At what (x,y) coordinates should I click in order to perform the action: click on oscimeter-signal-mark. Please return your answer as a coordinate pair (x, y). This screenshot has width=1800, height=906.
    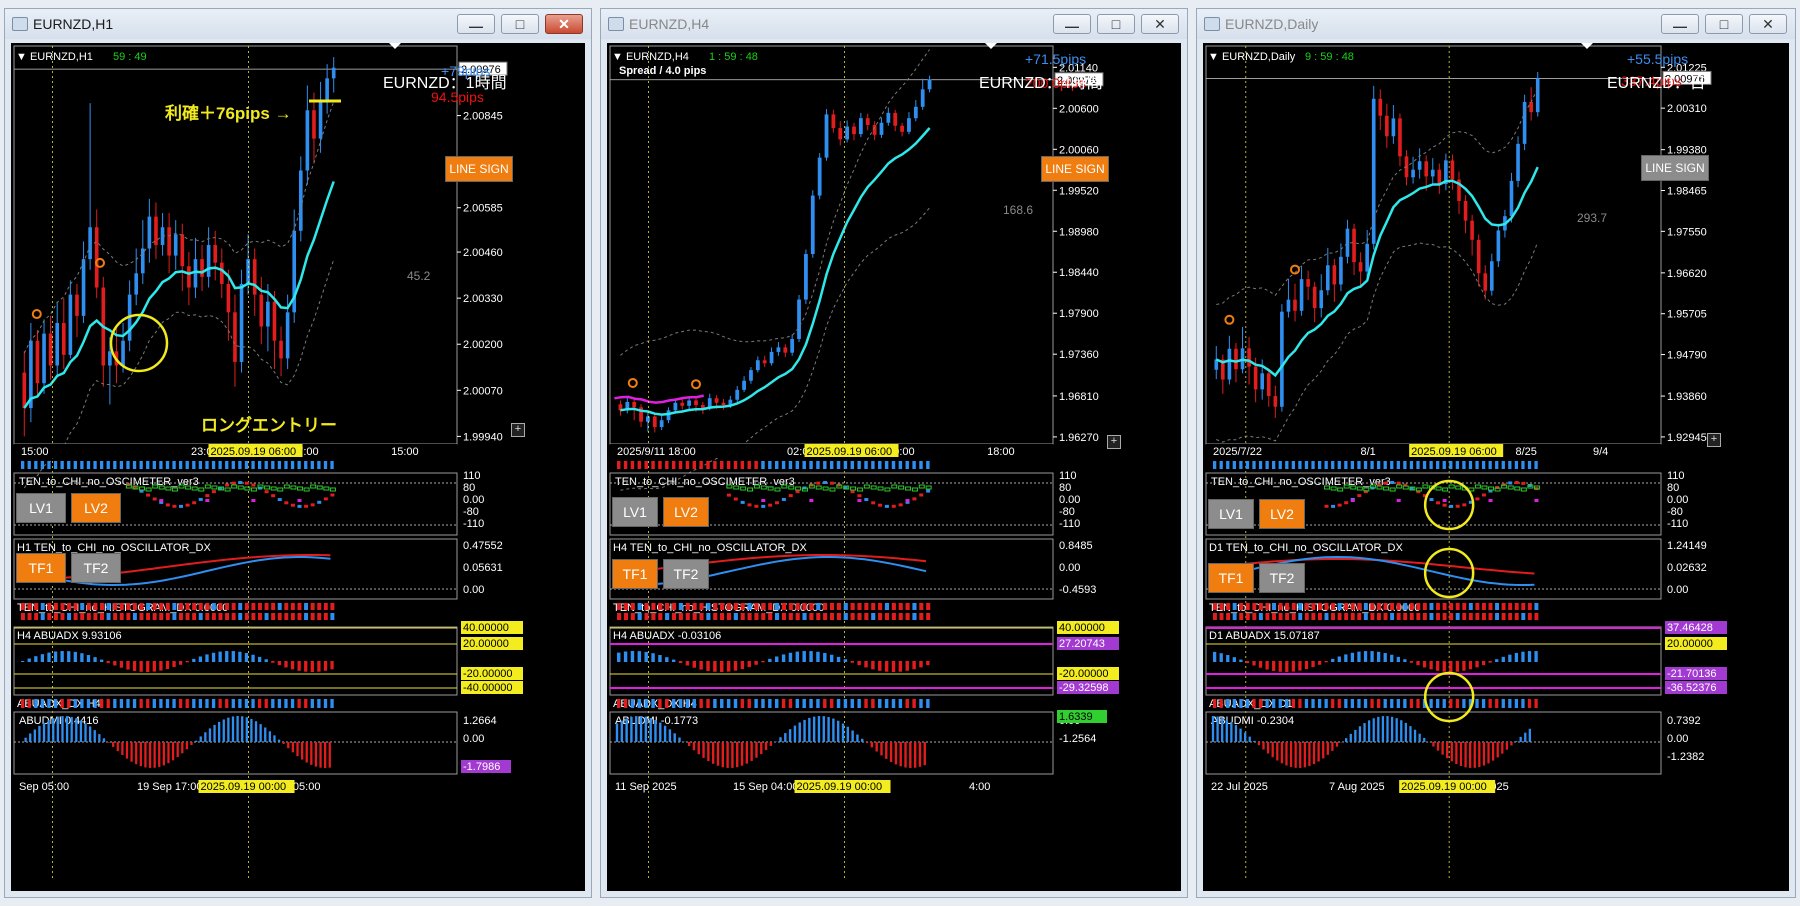
    Looking at the image, I should click on (1333, 488).